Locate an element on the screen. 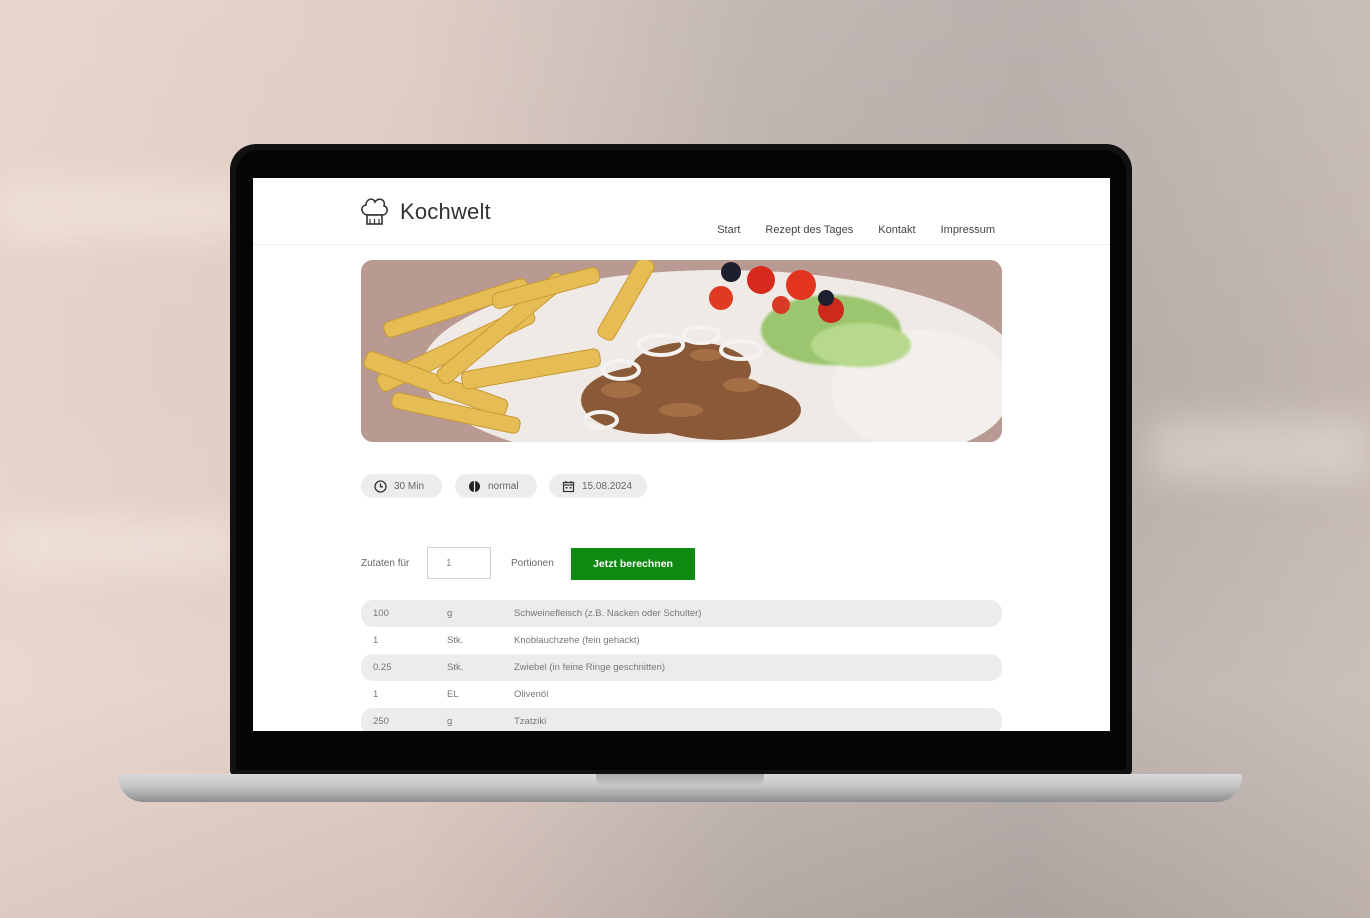 The height and width of the screenshot is (918, 1370). nav-item-start: Start is located at coordinates (728, 230).